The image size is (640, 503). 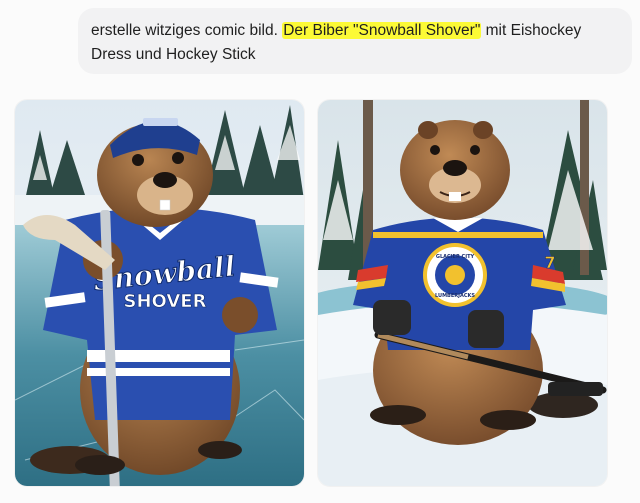 What do you see at coordinates (455, 296) in the screenshot?
I see `crest-text-bottom: LUMBERJACKS` at bounding box center [455, 296].